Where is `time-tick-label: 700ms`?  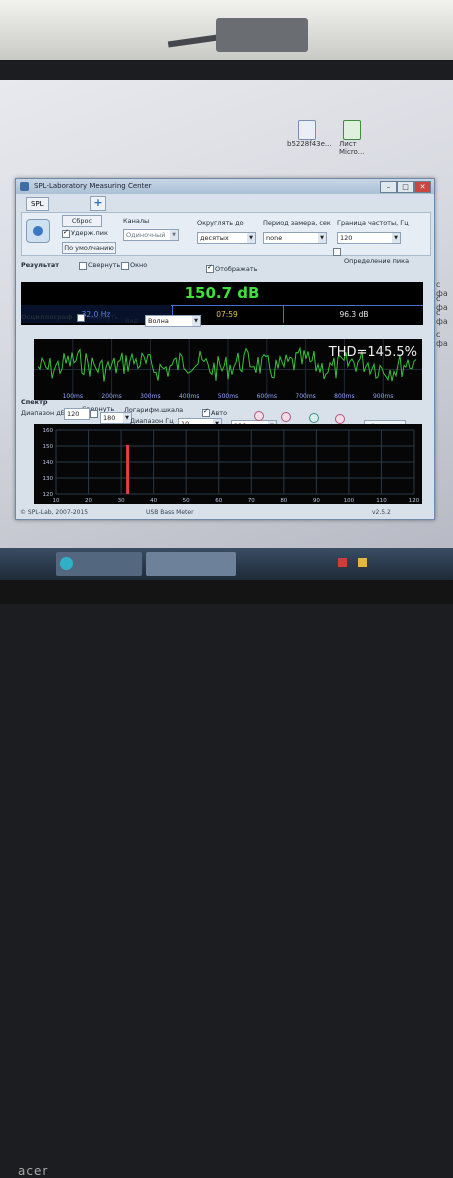
time-tick-label: 700ms is located at coordinates (305, 396).